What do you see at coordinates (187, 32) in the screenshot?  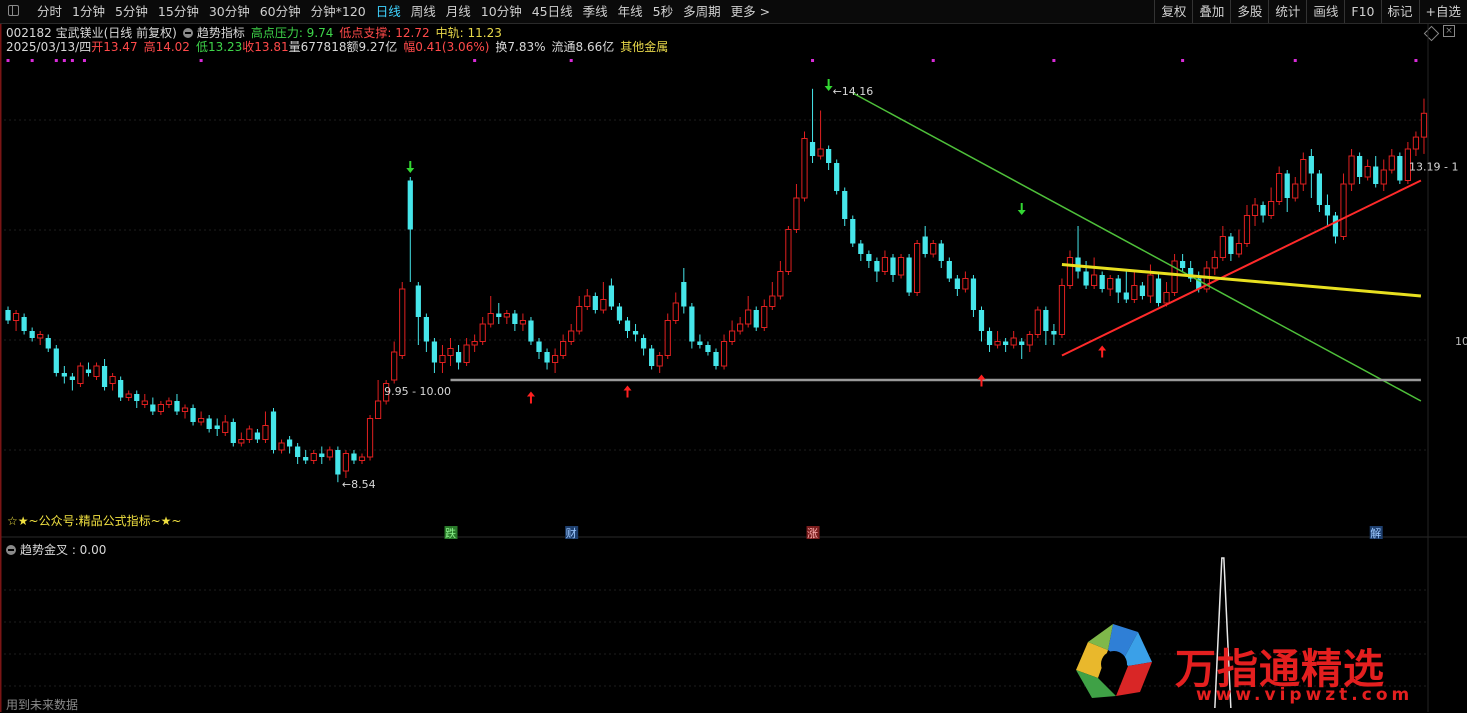 I see `indicator-toggle-icon` at bounding box center [187, 32].